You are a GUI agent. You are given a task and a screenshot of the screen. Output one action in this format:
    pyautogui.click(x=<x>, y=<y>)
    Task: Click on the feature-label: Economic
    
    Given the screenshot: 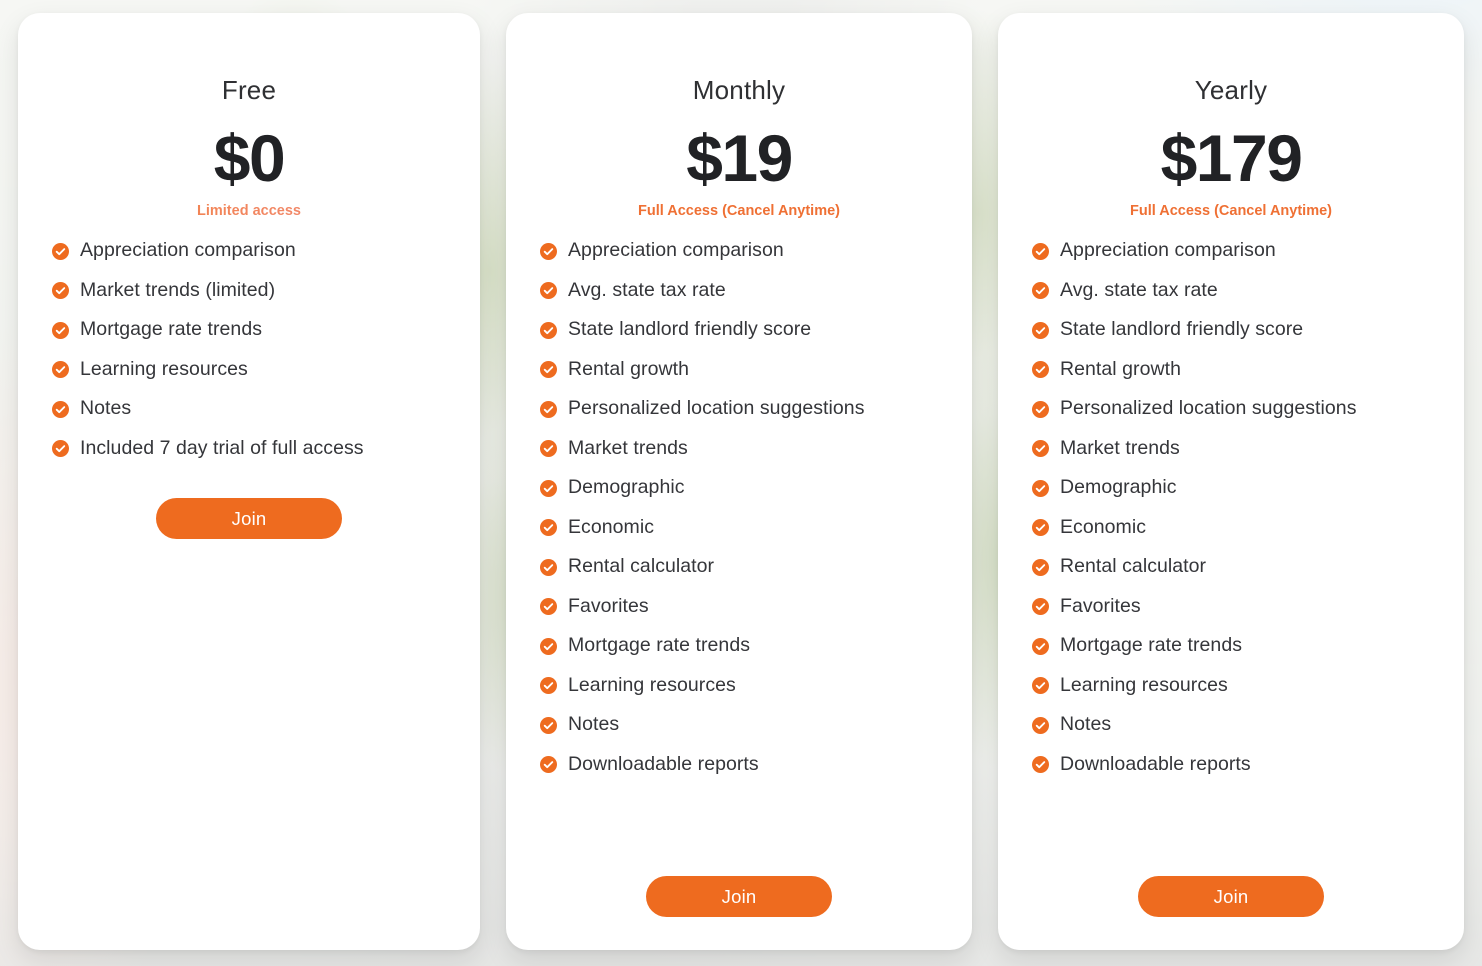 What is the action you would take?
    pyautogui.click(x=1103, y=526)
    